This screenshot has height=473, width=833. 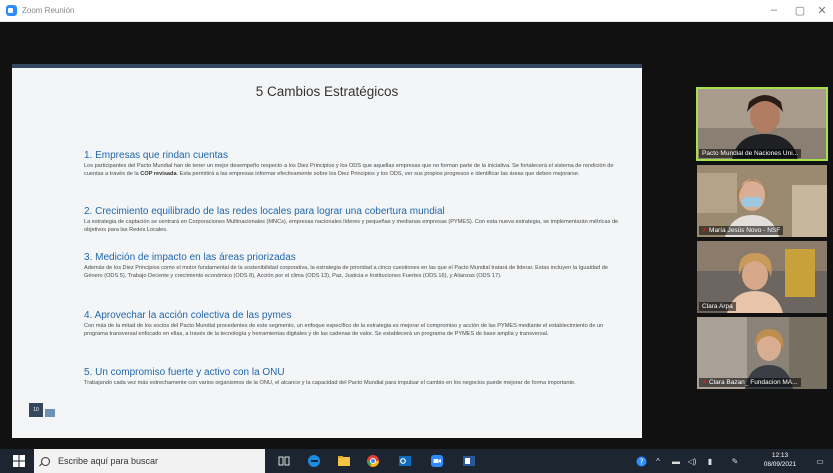 I want to click on word-icon, so click(x=469, y=461).